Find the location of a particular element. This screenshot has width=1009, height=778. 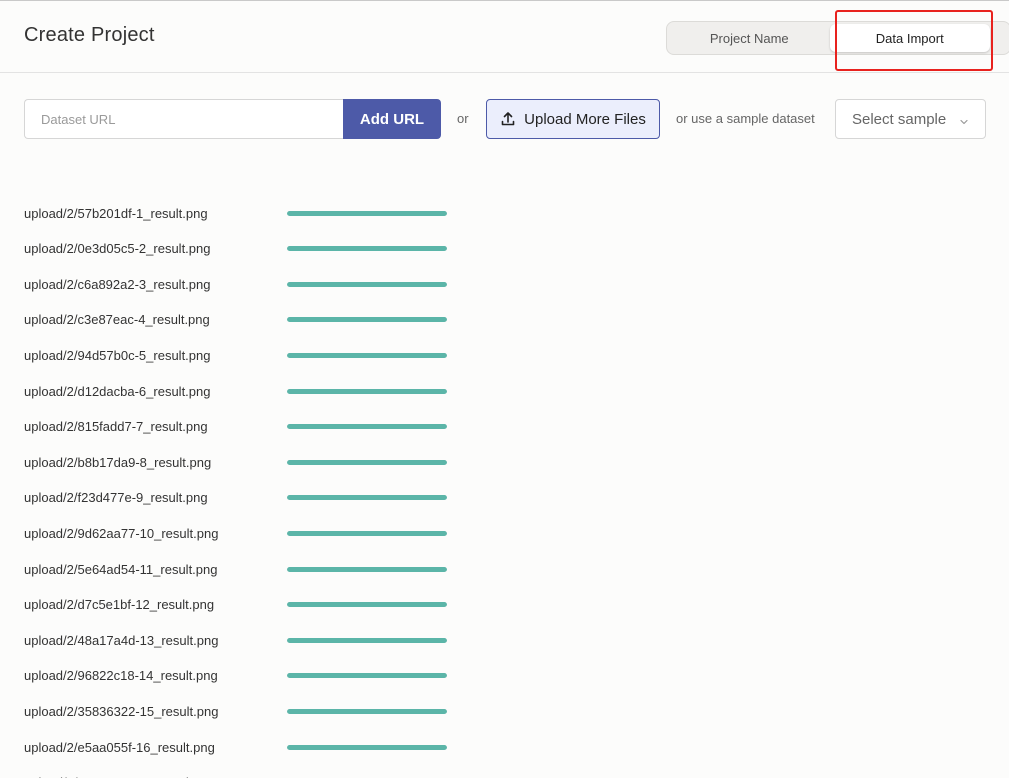

file-name: upload/2/57b201df-1_result.png is located at coordinates (116, 213).